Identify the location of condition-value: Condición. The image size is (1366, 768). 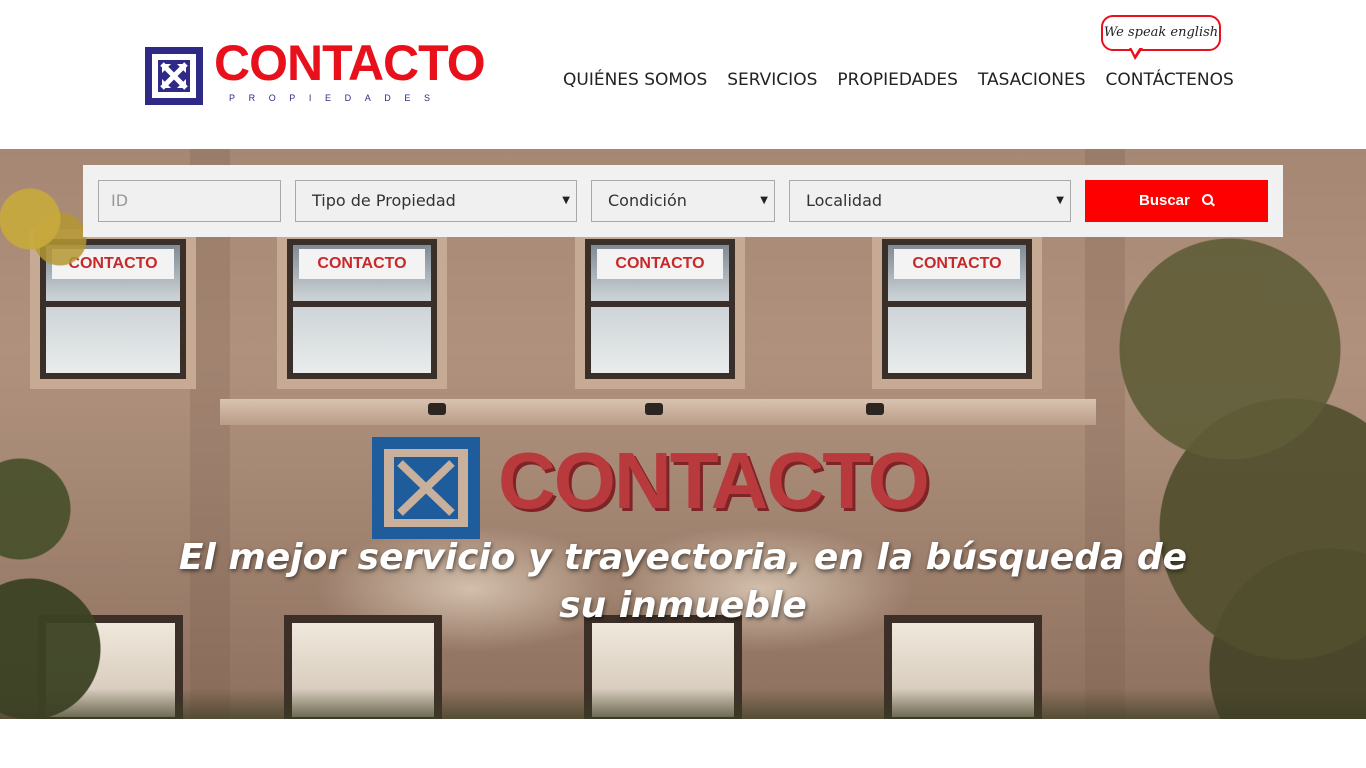
(647, 200).